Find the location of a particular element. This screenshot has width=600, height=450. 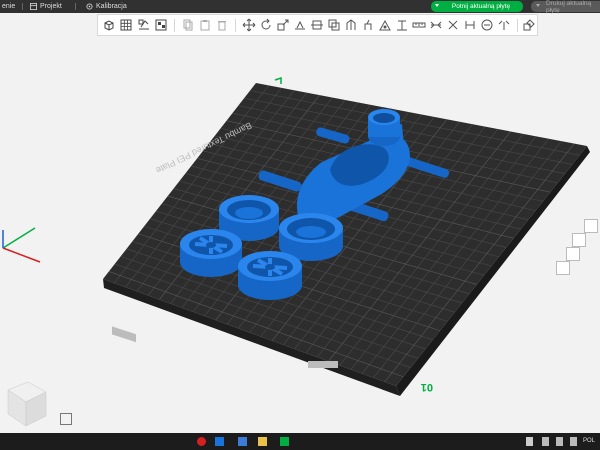

menu-calibration: Kalibracja is located at coordinates (106, 6).